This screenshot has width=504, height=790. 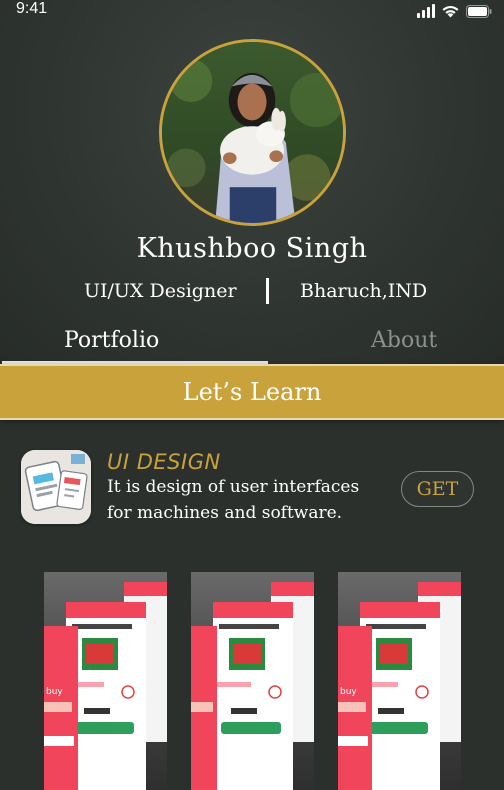 I want to click on profile-location: Bharuch,IND, so click(x=364, y=291).